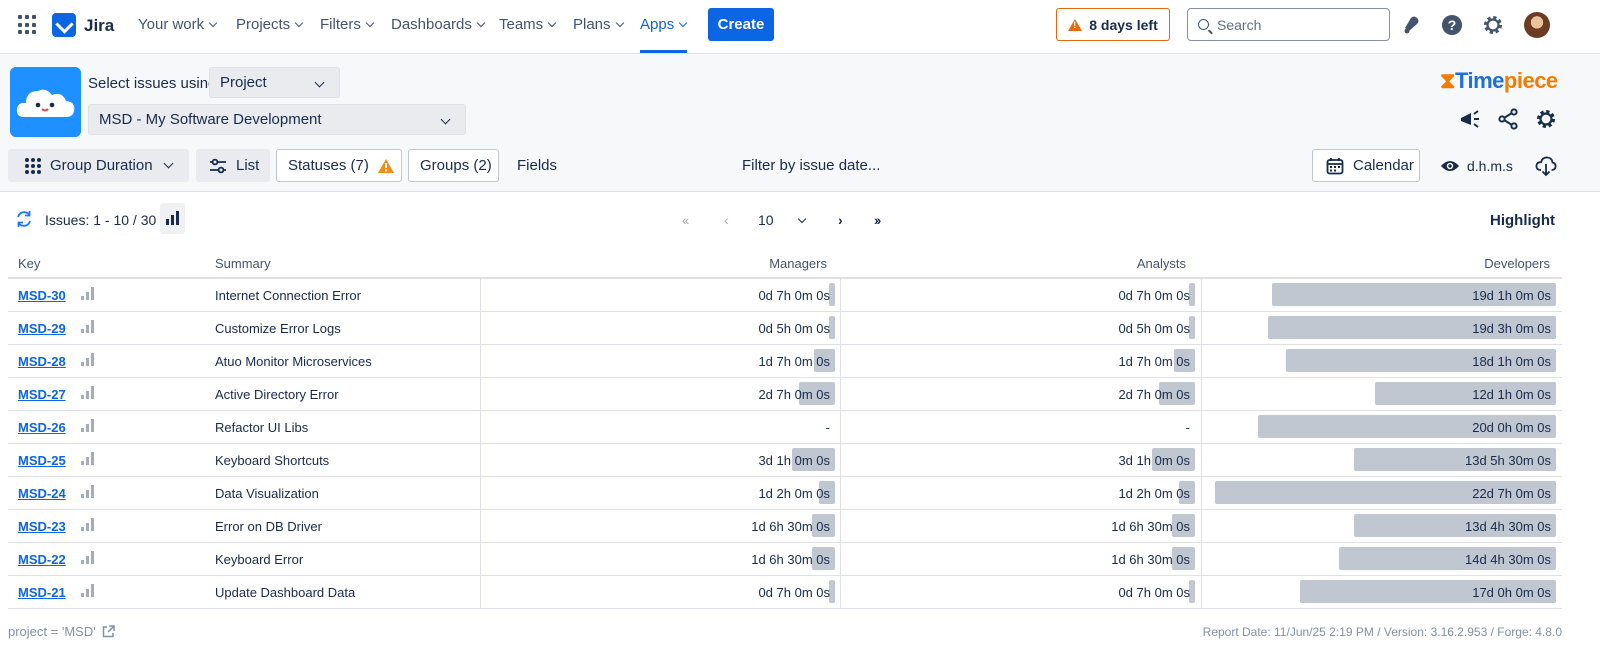 This screenshot has width=1600, height=661. What do you see at coordinates (1470, 119) in the screenshot?
I see `announcement-icon` at bounding box center [1470, 119].